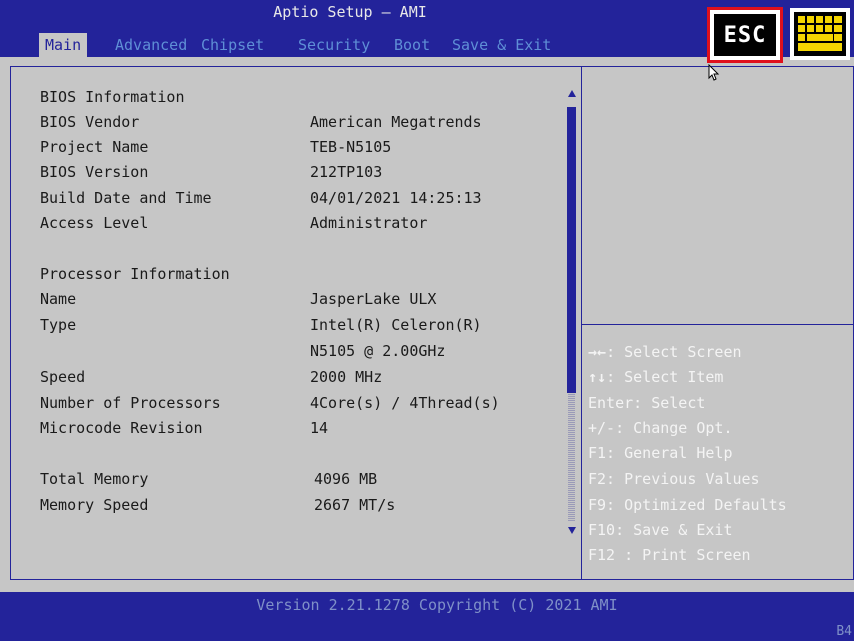  What do you see at coordinates (437, 605) in the screenshot?
I see `version-text: Version 2.21.1278 Copyright (C) 2021 AMI` at bounding box center [437, 605].